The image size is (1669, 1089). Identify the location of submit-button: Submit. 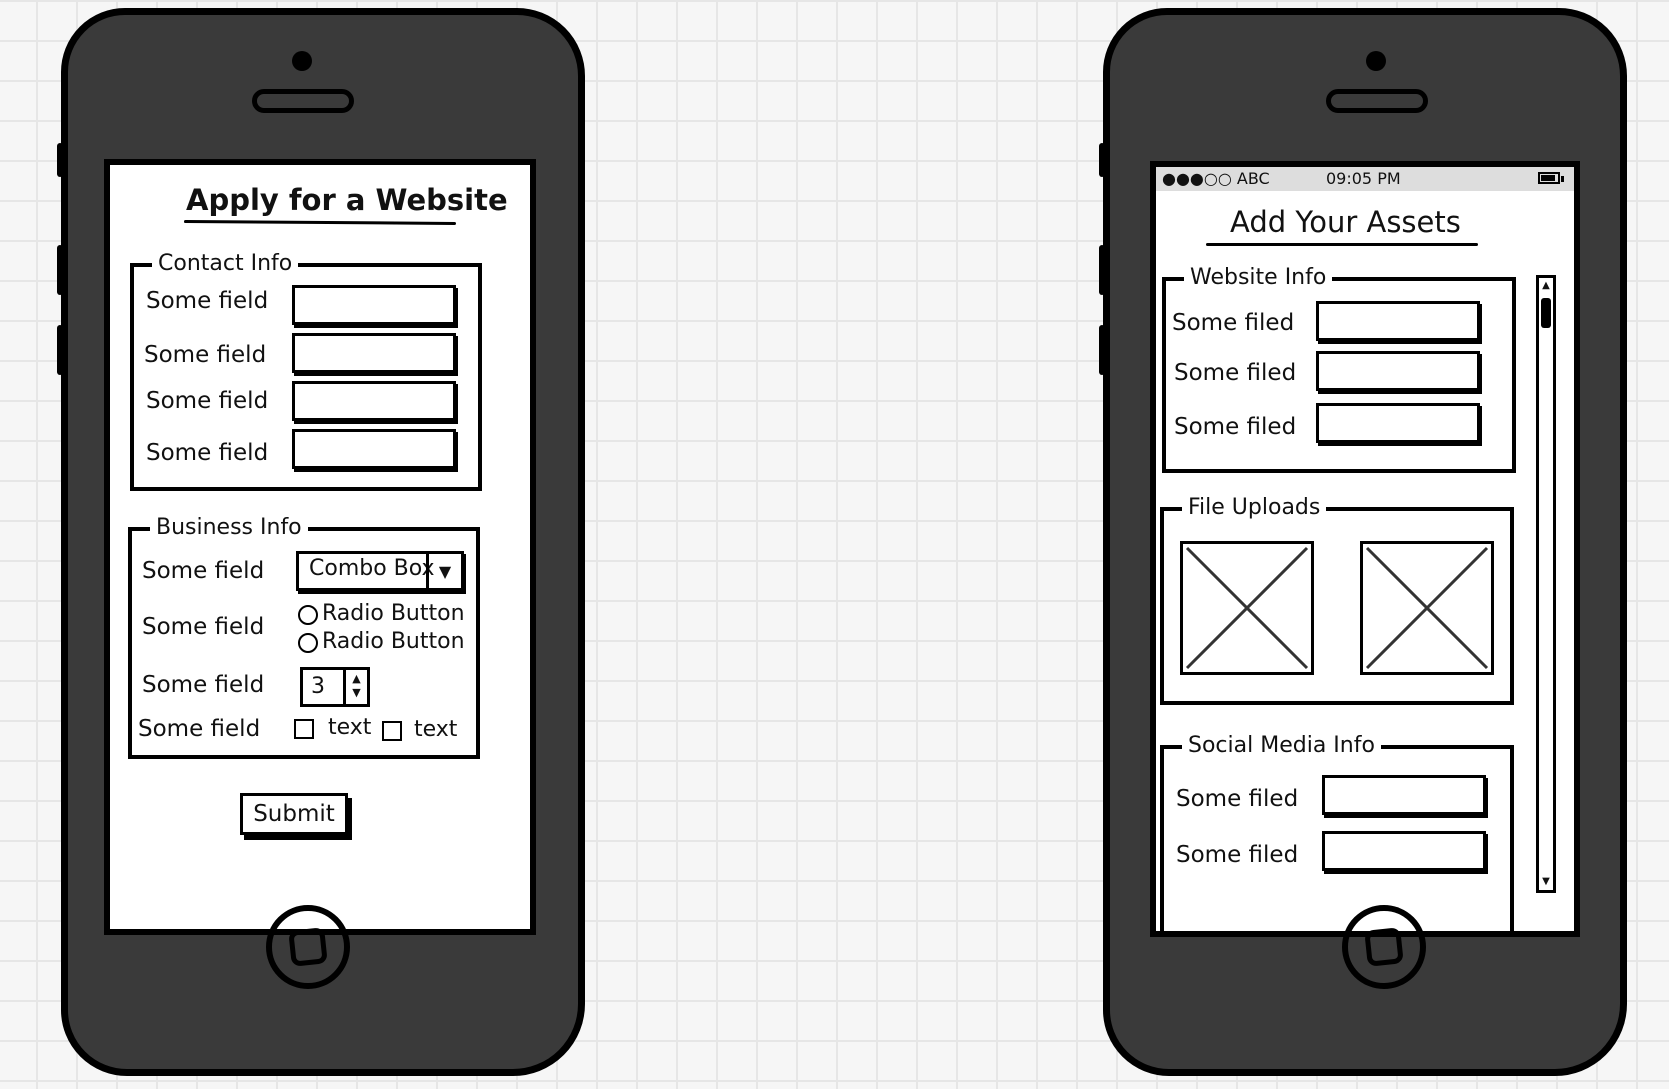
(294, 814).